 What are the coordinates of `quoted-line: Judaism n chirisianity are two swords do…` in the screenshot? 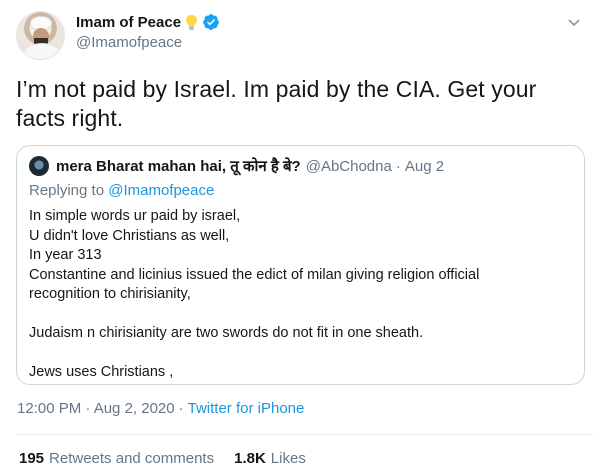 It's located at (226, 333).